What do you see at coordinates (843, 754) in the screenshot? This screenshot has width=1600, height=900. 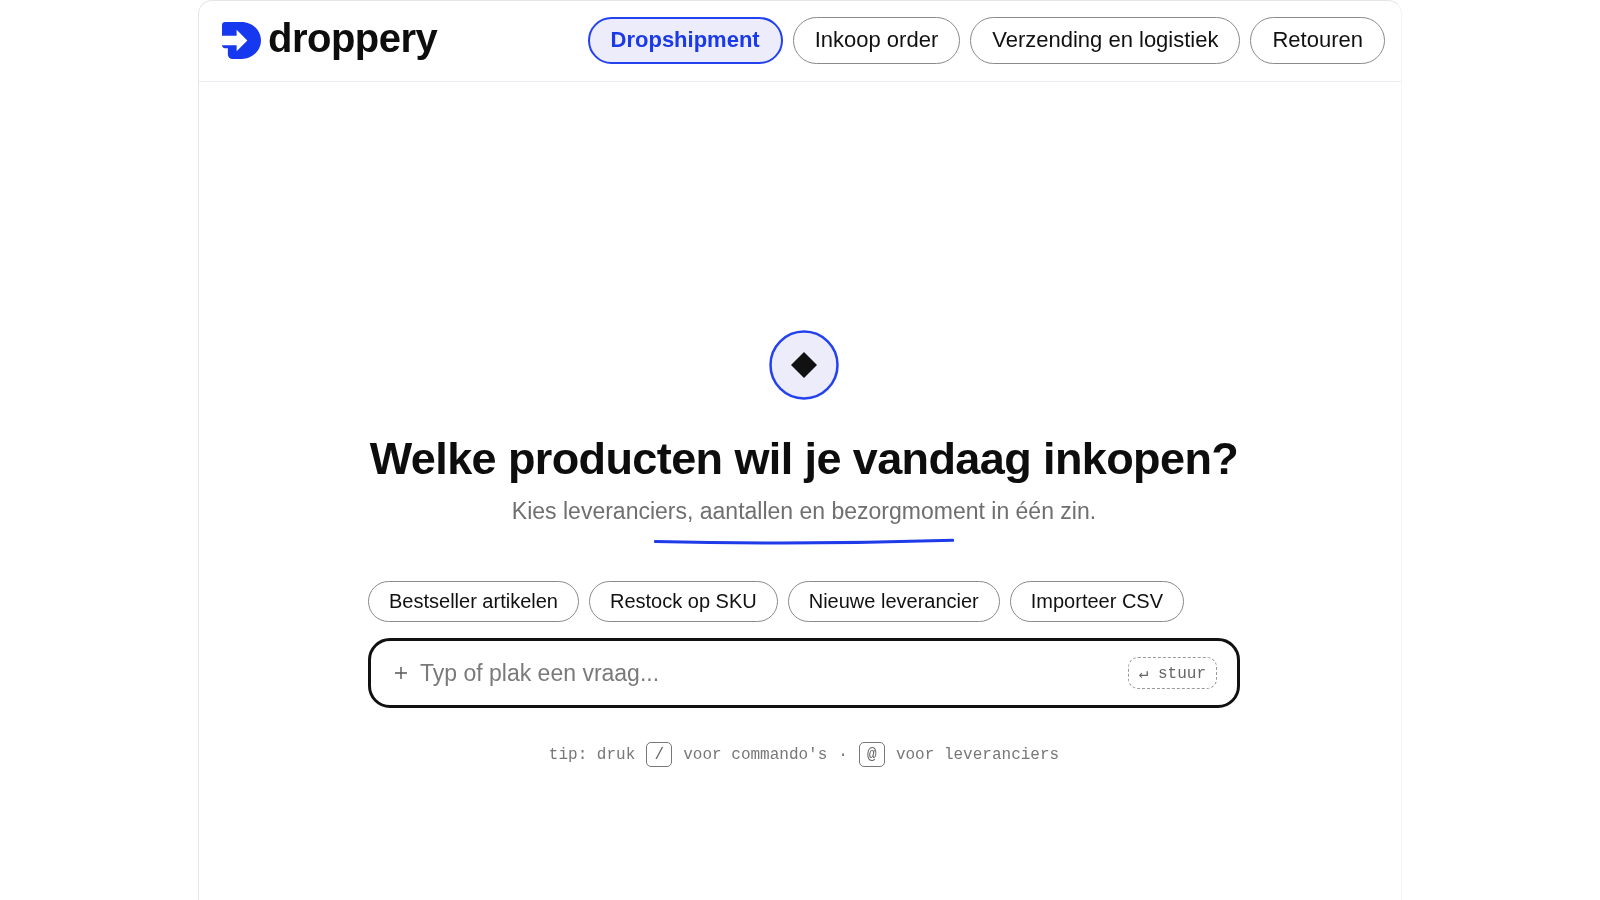 I see `tip-text: ·` at bounding box center [843, 754].